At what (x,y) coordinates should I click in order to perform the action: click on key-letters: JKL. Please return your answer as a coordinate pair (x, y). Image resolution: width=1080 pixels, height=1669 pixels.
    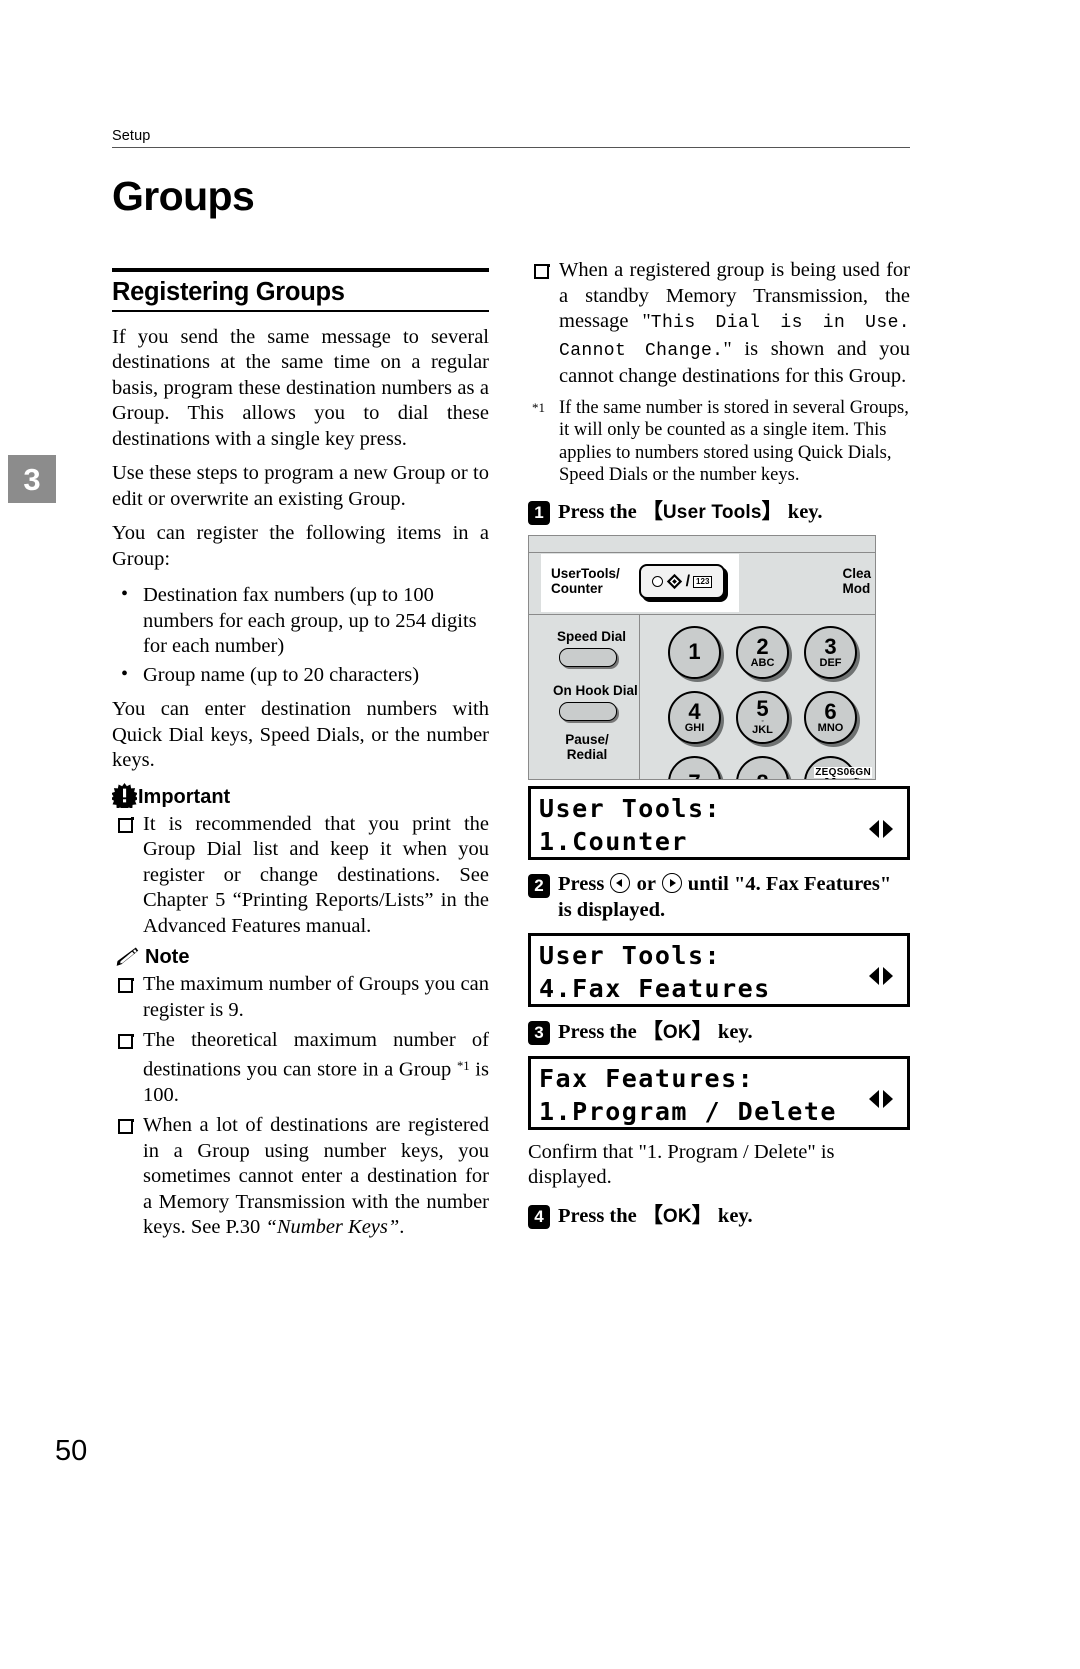
    Looking at the image, I should click on (762, 730).